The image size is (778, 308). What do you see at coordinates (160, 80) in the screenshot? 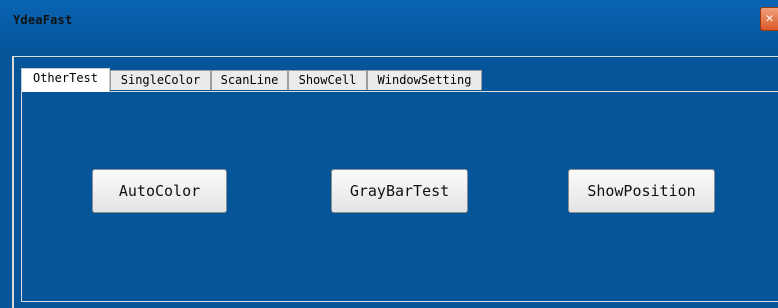
I see `tab-singlecolor: SingleColor` at bounding box center [160, 80].